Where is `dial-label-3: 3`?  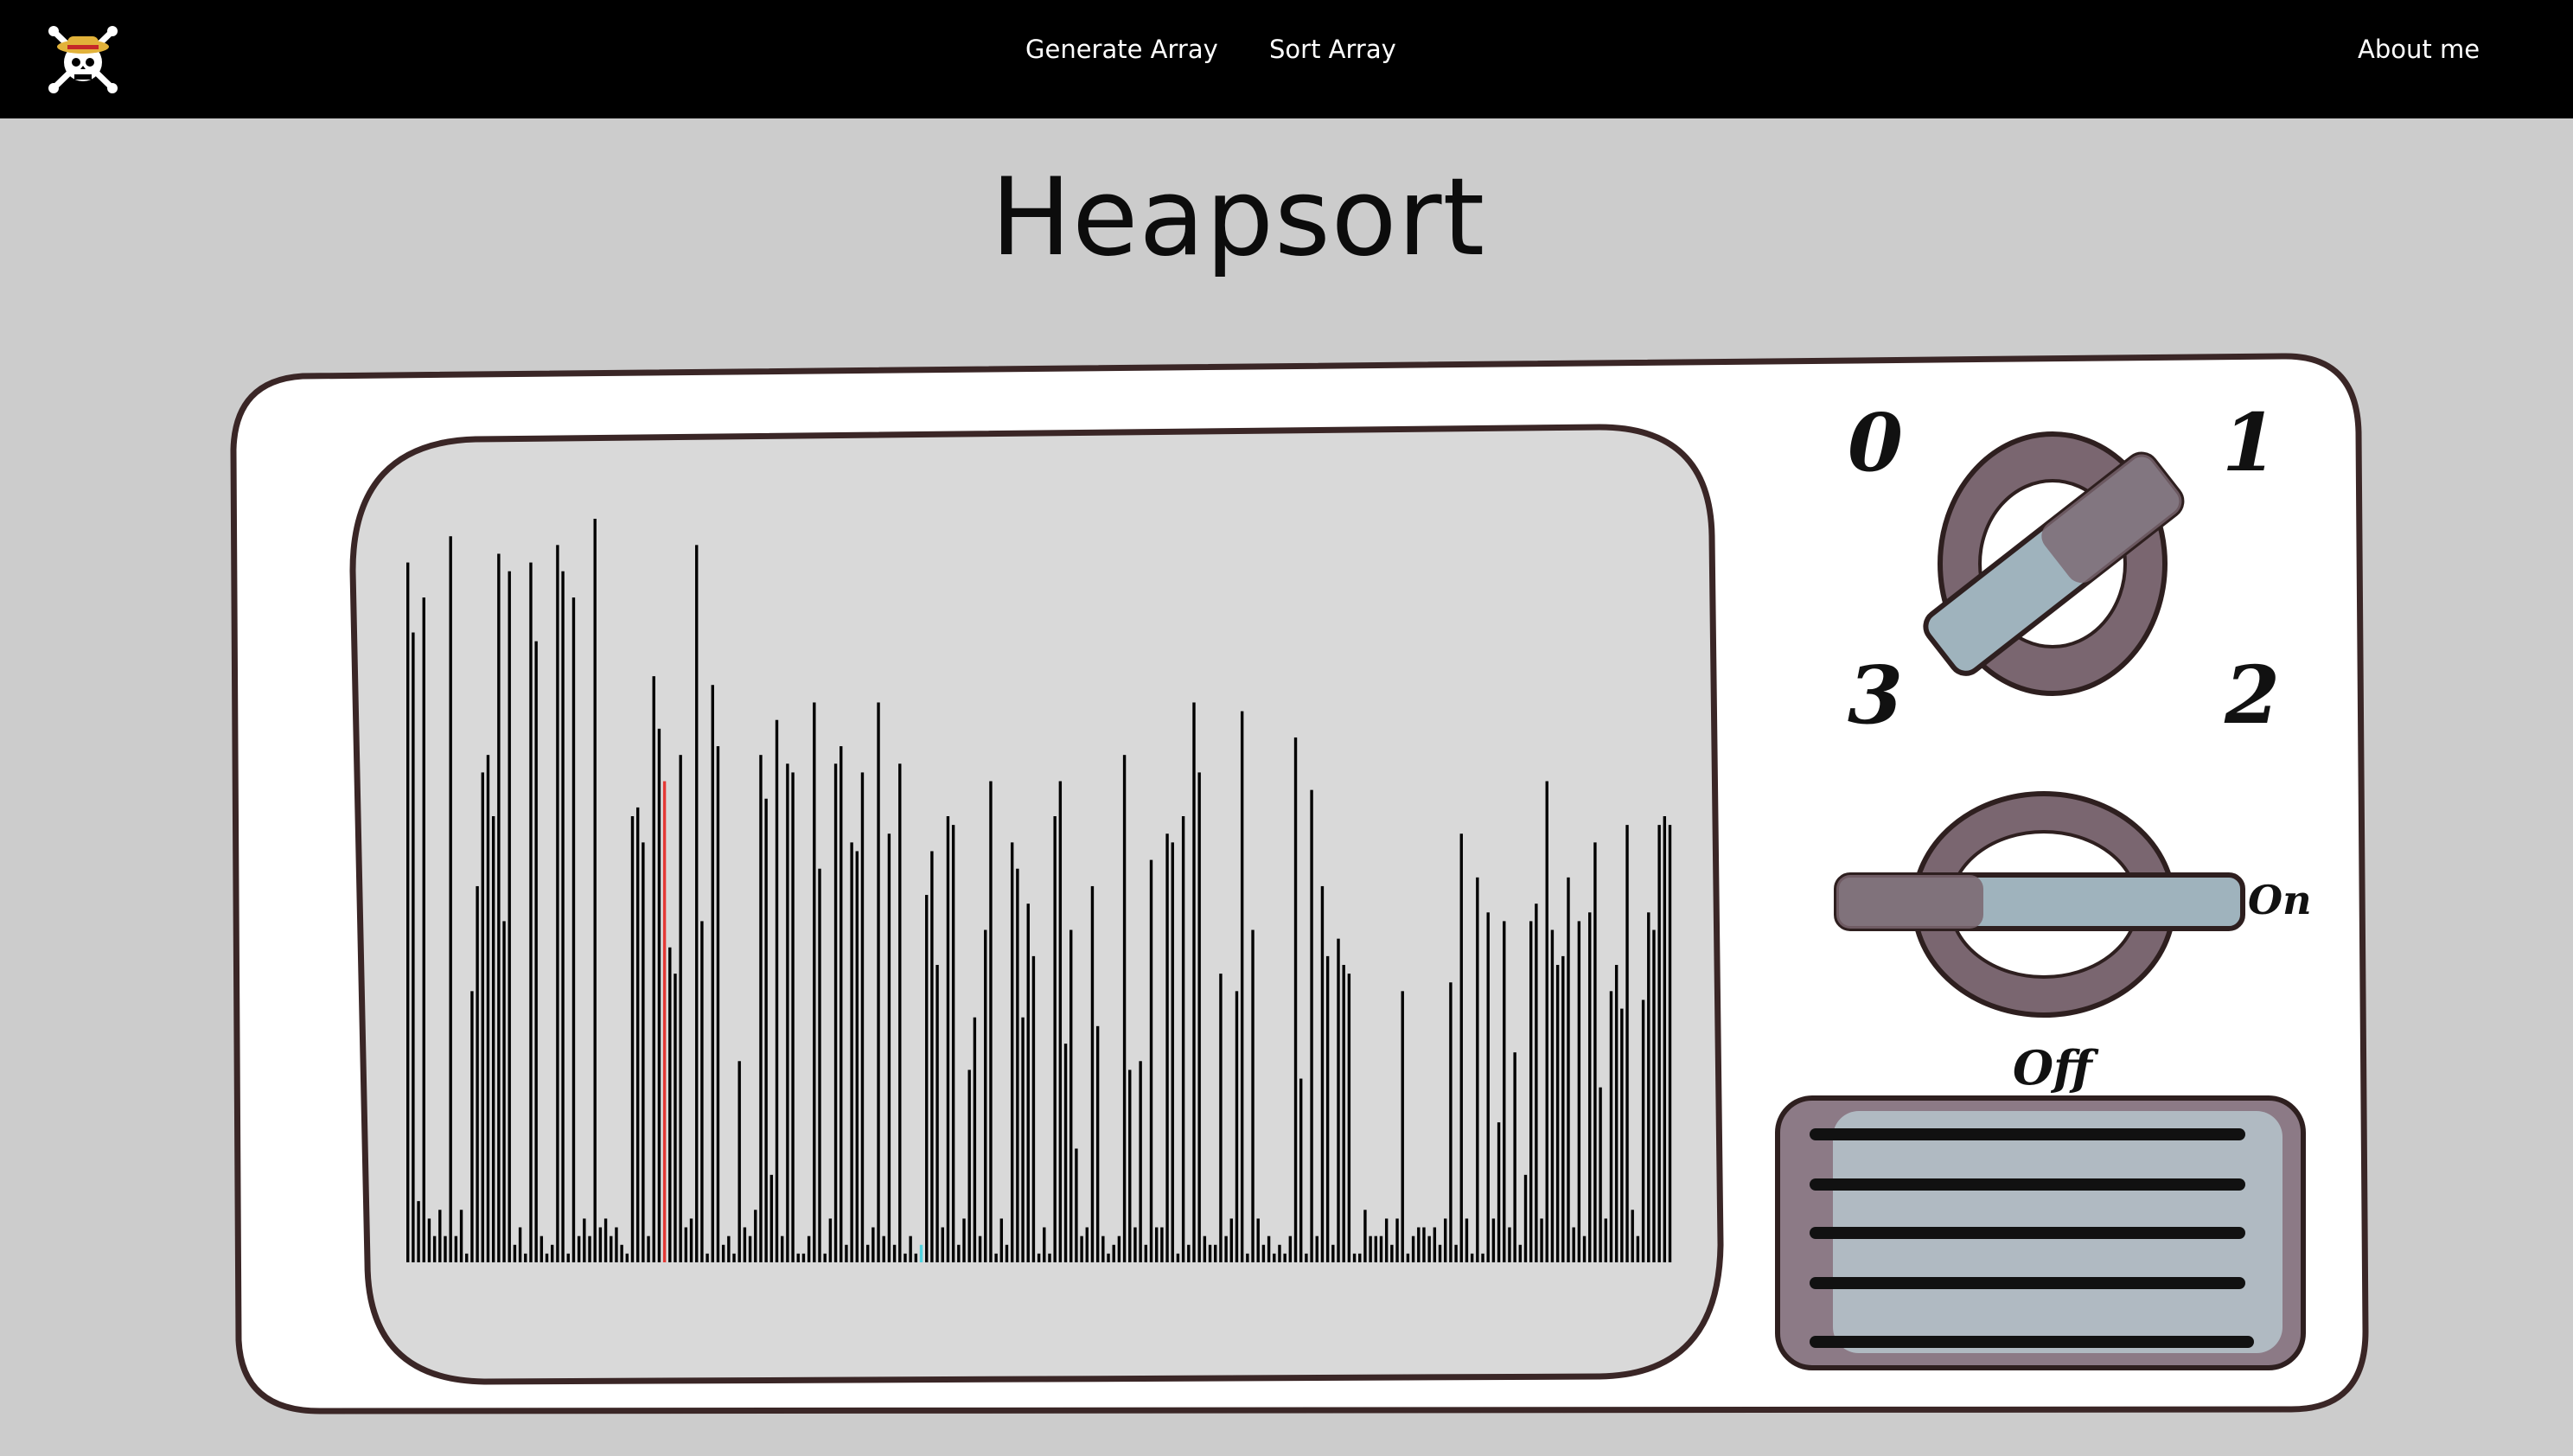
dial-label-3: 3 is located at coordinates (1876, 695).